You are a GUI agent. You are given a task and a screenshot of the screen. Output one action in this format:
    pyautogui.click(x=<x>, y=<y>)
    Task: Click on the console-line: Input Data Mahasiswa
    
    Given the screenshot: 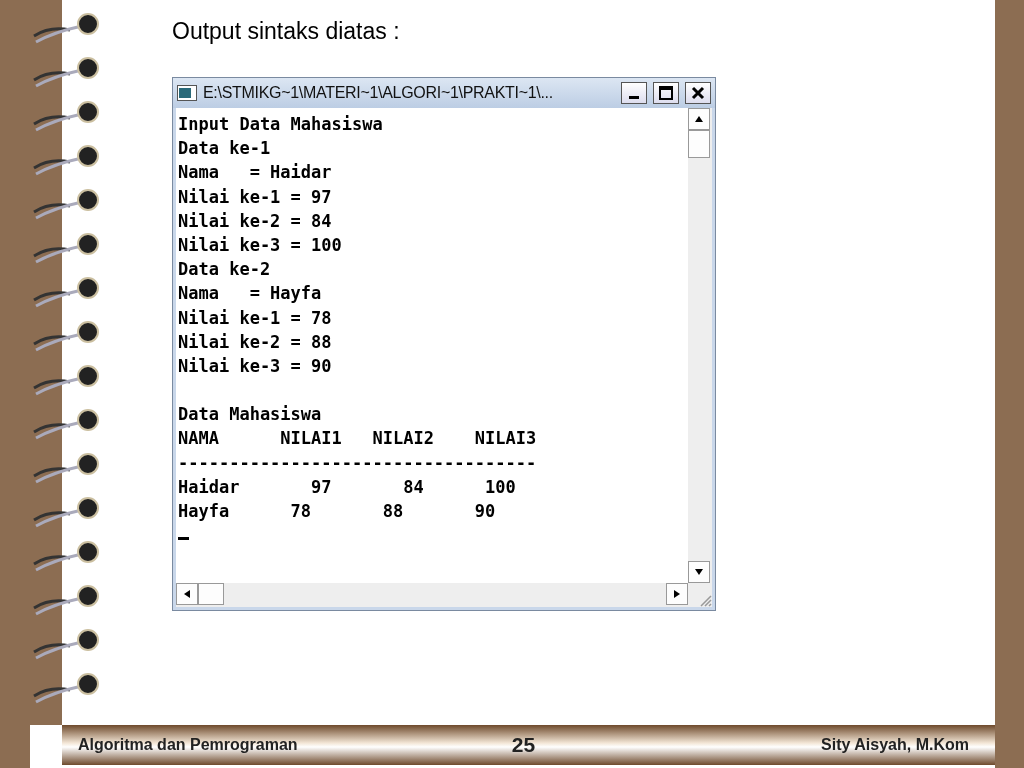 What is the action you would take?
    pyautogui.click(x=281, y=124)
    